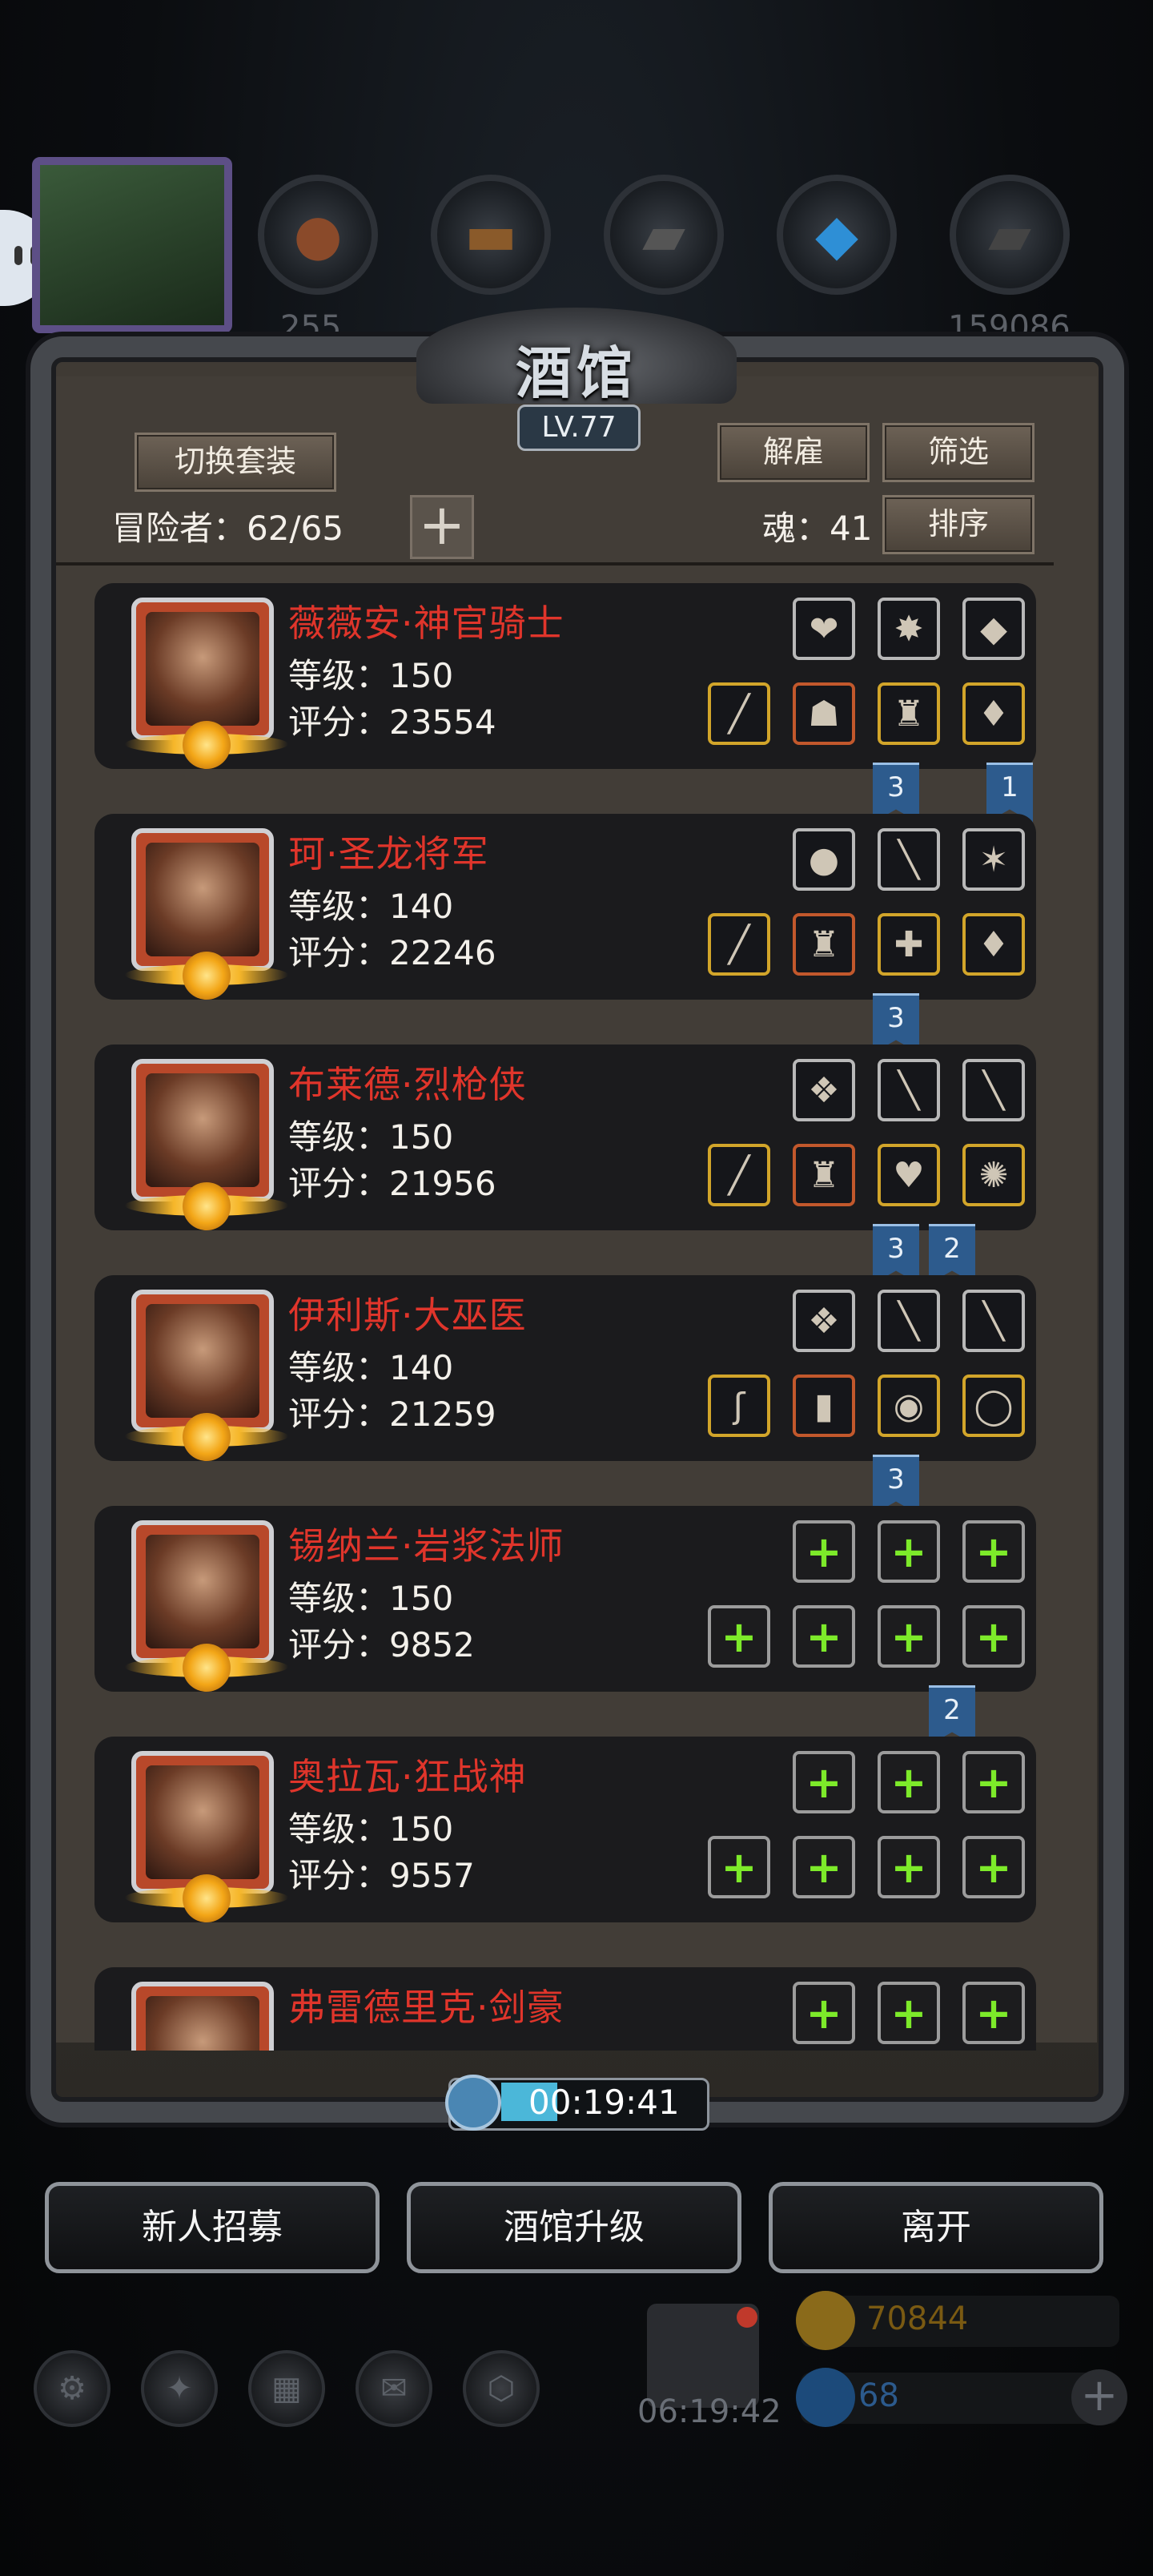 This screenshot has height=2576, width=1153. Describe the element at coordinates (392, 1183) in the screenshot. I see `hero-score: 评分：21956` at that location.